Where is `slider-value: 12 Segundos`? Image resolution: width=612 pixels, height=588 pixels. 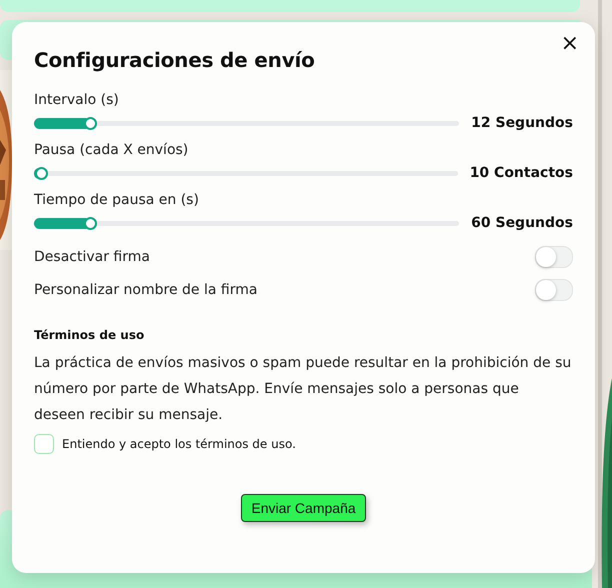 slider-value: 12 Segundos is located at coordinates (522, 123).